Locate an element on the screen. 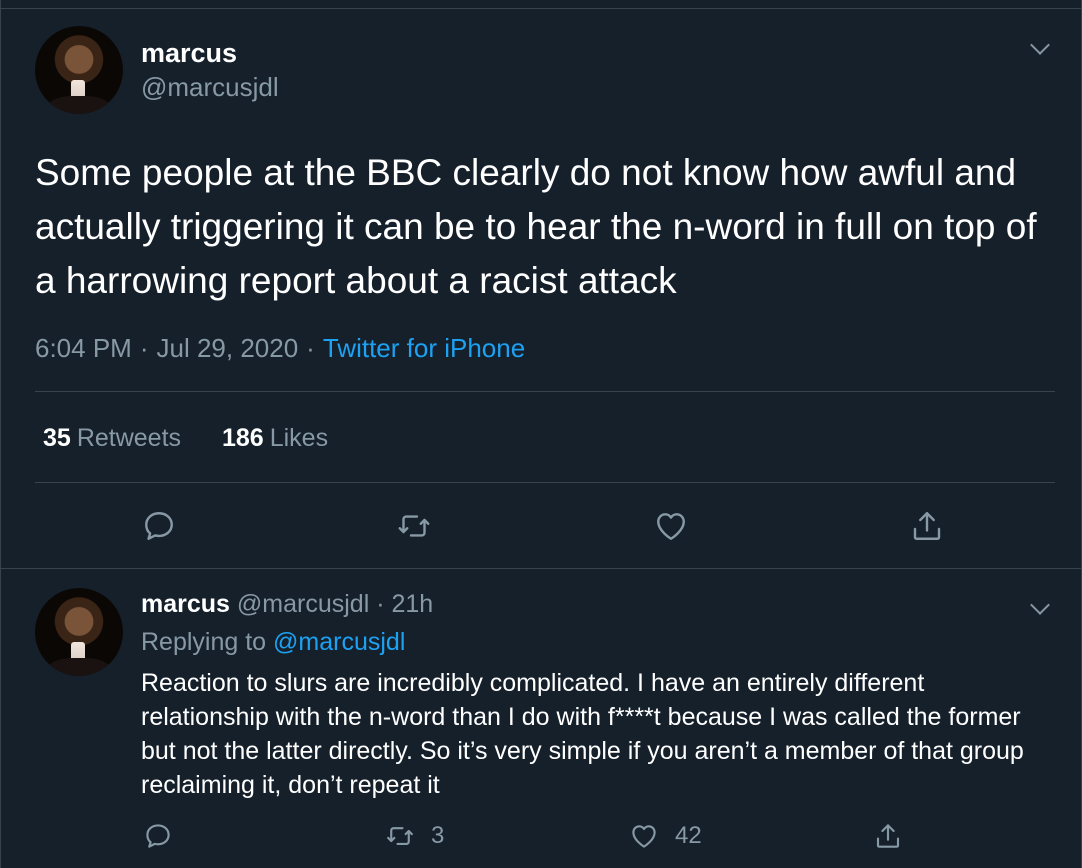 The image size is (1082, 868). like-button is located at coordinates (673, 528).